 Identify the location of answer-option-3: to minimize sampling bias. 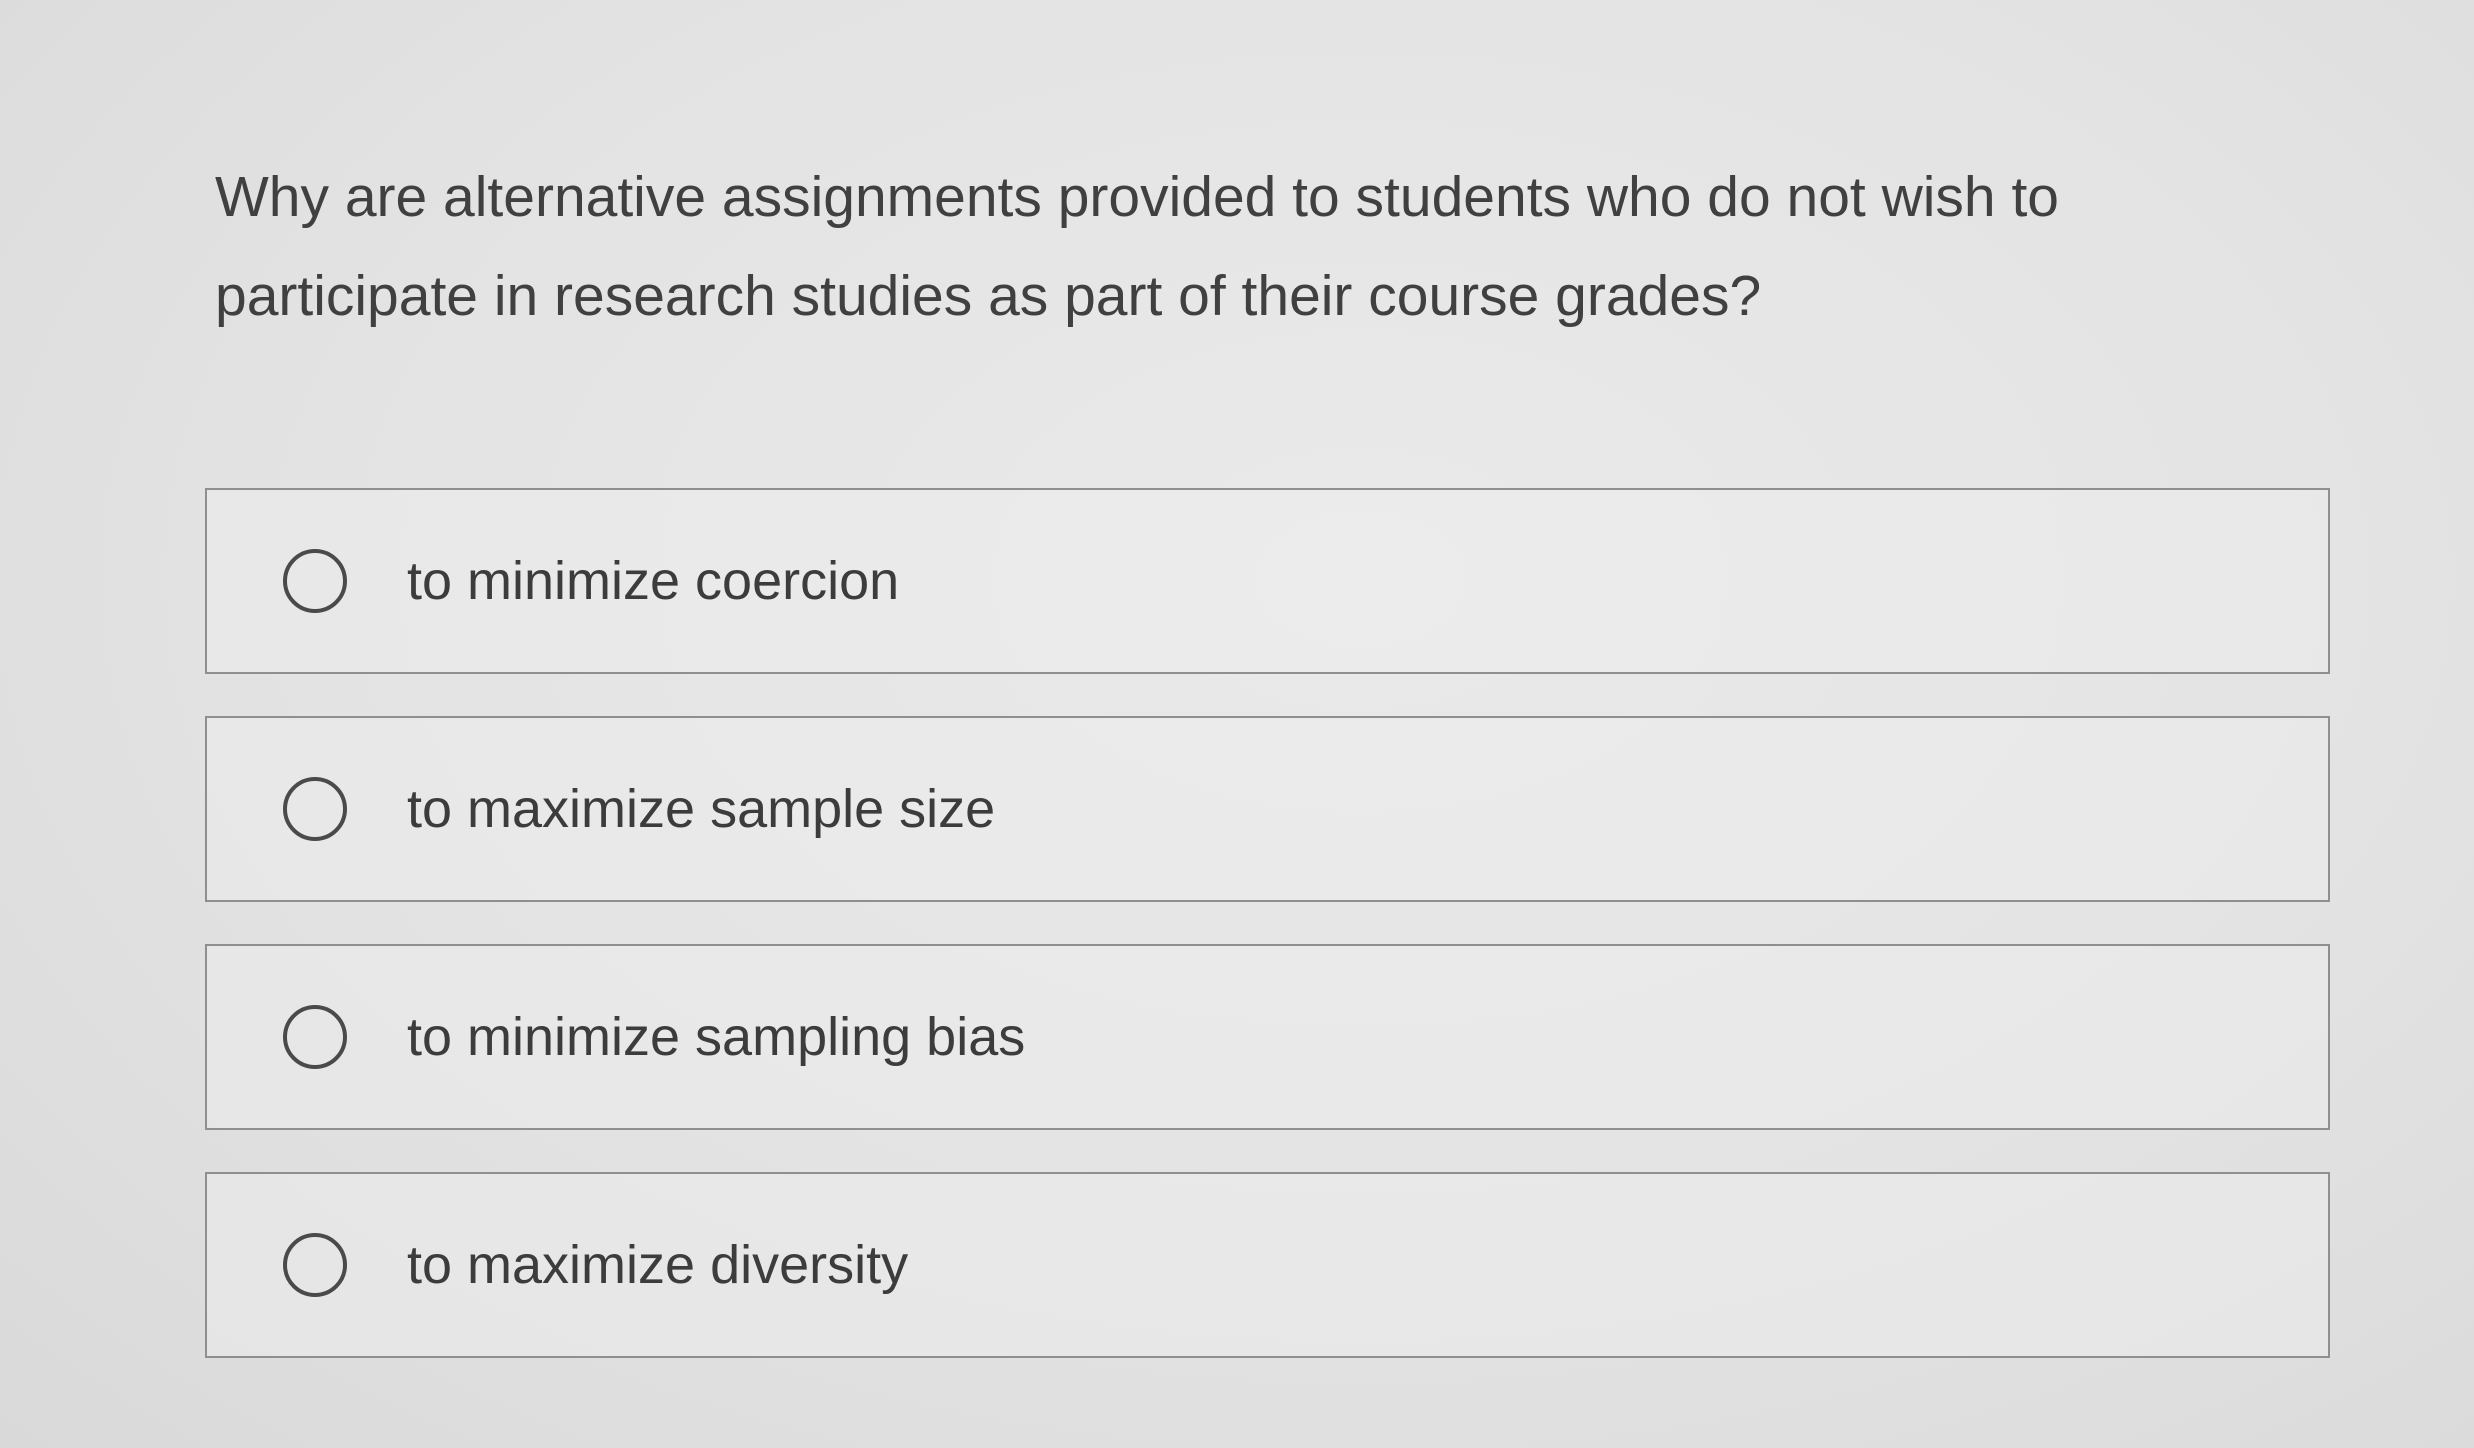
(1267, 1037).